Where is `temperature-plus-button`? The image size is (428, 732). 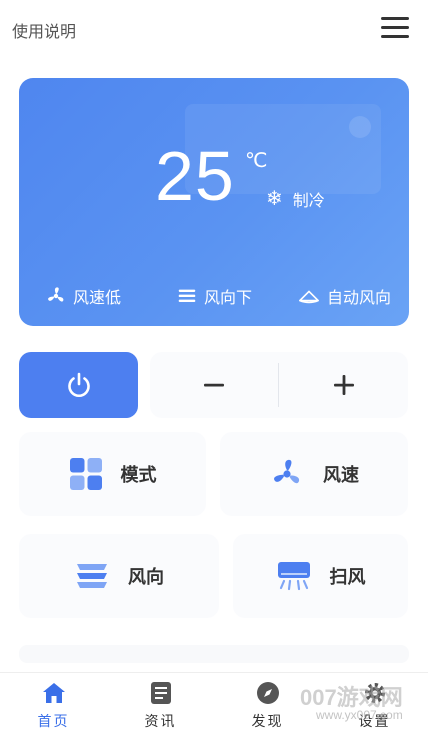 temperature-plus-button is located at coordinates (343, 385).